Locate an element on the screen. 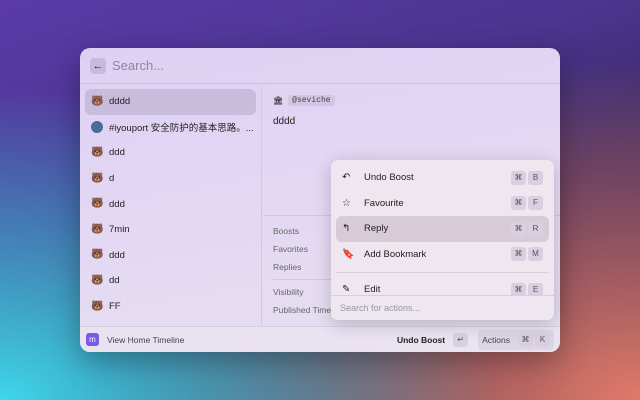 The image size is (640, 400). menu-item-add-bookmark: 🔖 Add Bookmark ⌘ M is located at coordinates (442, 255).